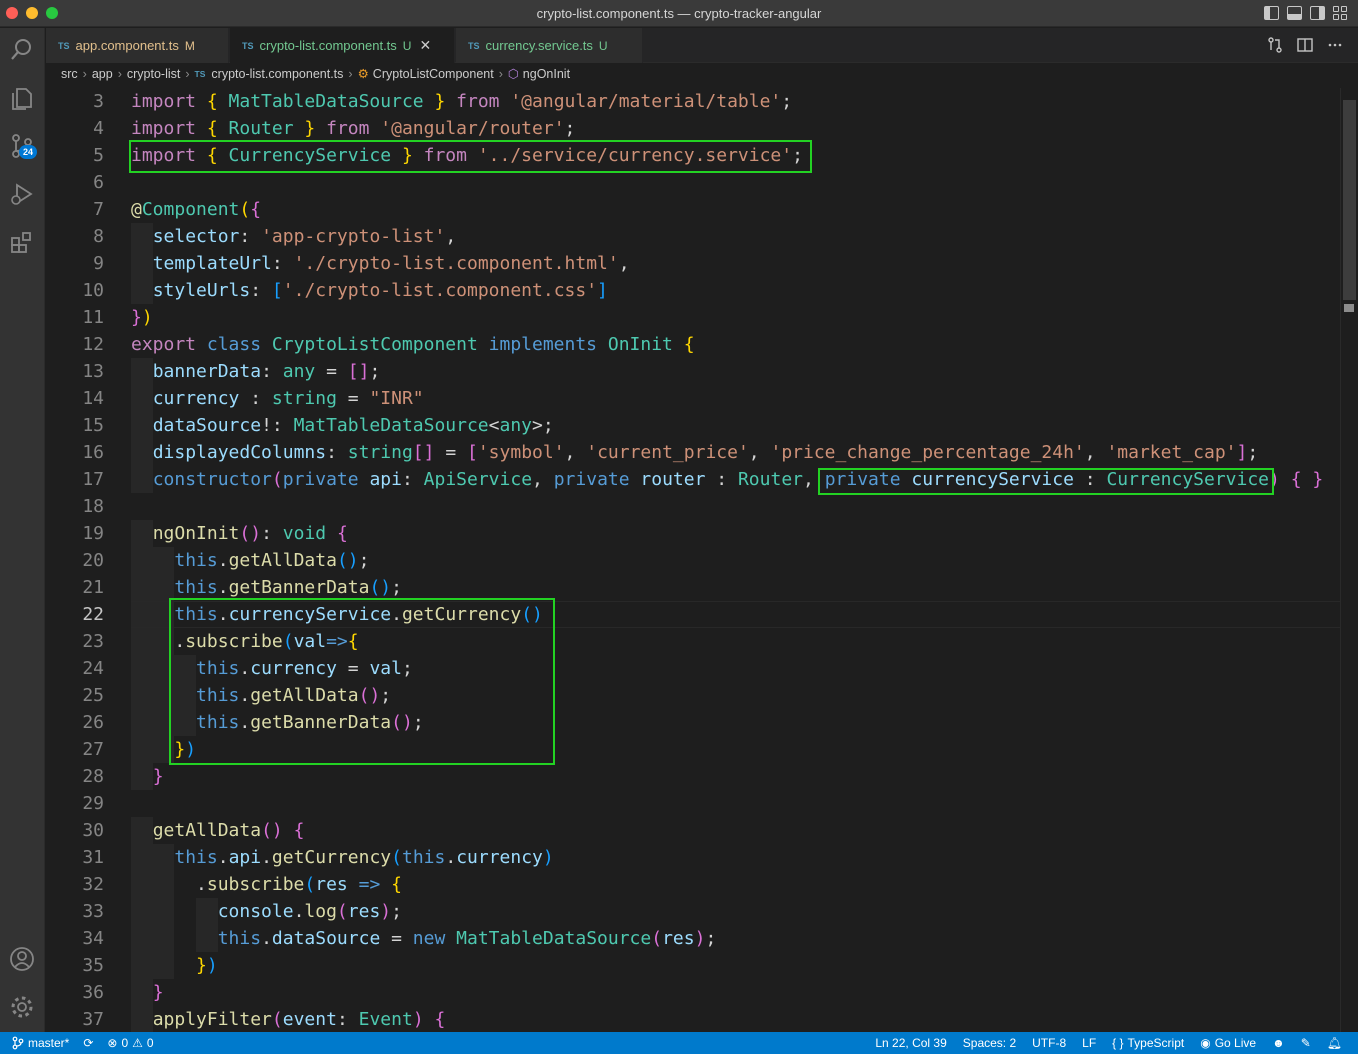 This screenshot has height=1054, width=1358. What do you see at coordinates (989, 1043) in the screenshot?
I see `indentation: Spaces: 2` at bounding box center [989, 1043].